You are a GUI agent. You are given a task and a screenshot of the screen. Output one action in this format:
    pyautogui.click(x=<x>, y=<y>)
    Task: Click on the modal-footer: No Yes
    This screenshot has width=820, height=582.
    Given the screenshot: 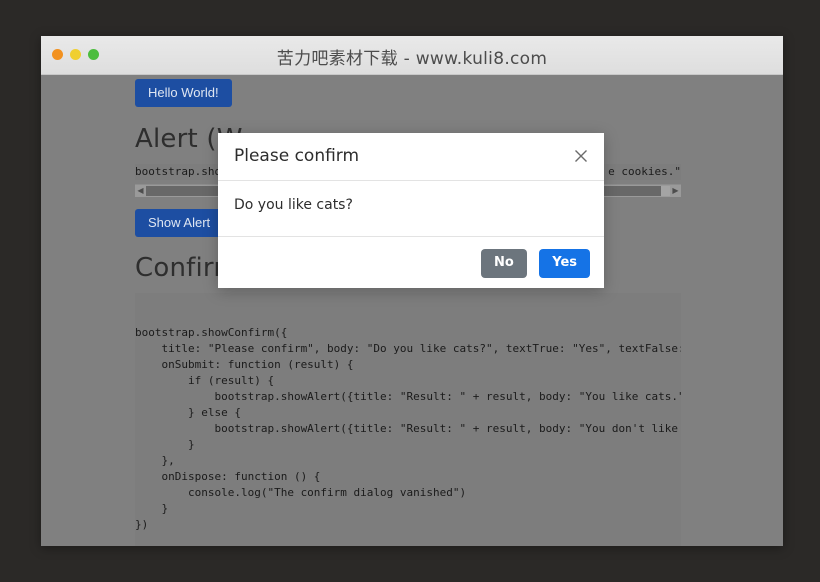 What is the action you would take?
    pyautogui.click(x=411, y=262)
    